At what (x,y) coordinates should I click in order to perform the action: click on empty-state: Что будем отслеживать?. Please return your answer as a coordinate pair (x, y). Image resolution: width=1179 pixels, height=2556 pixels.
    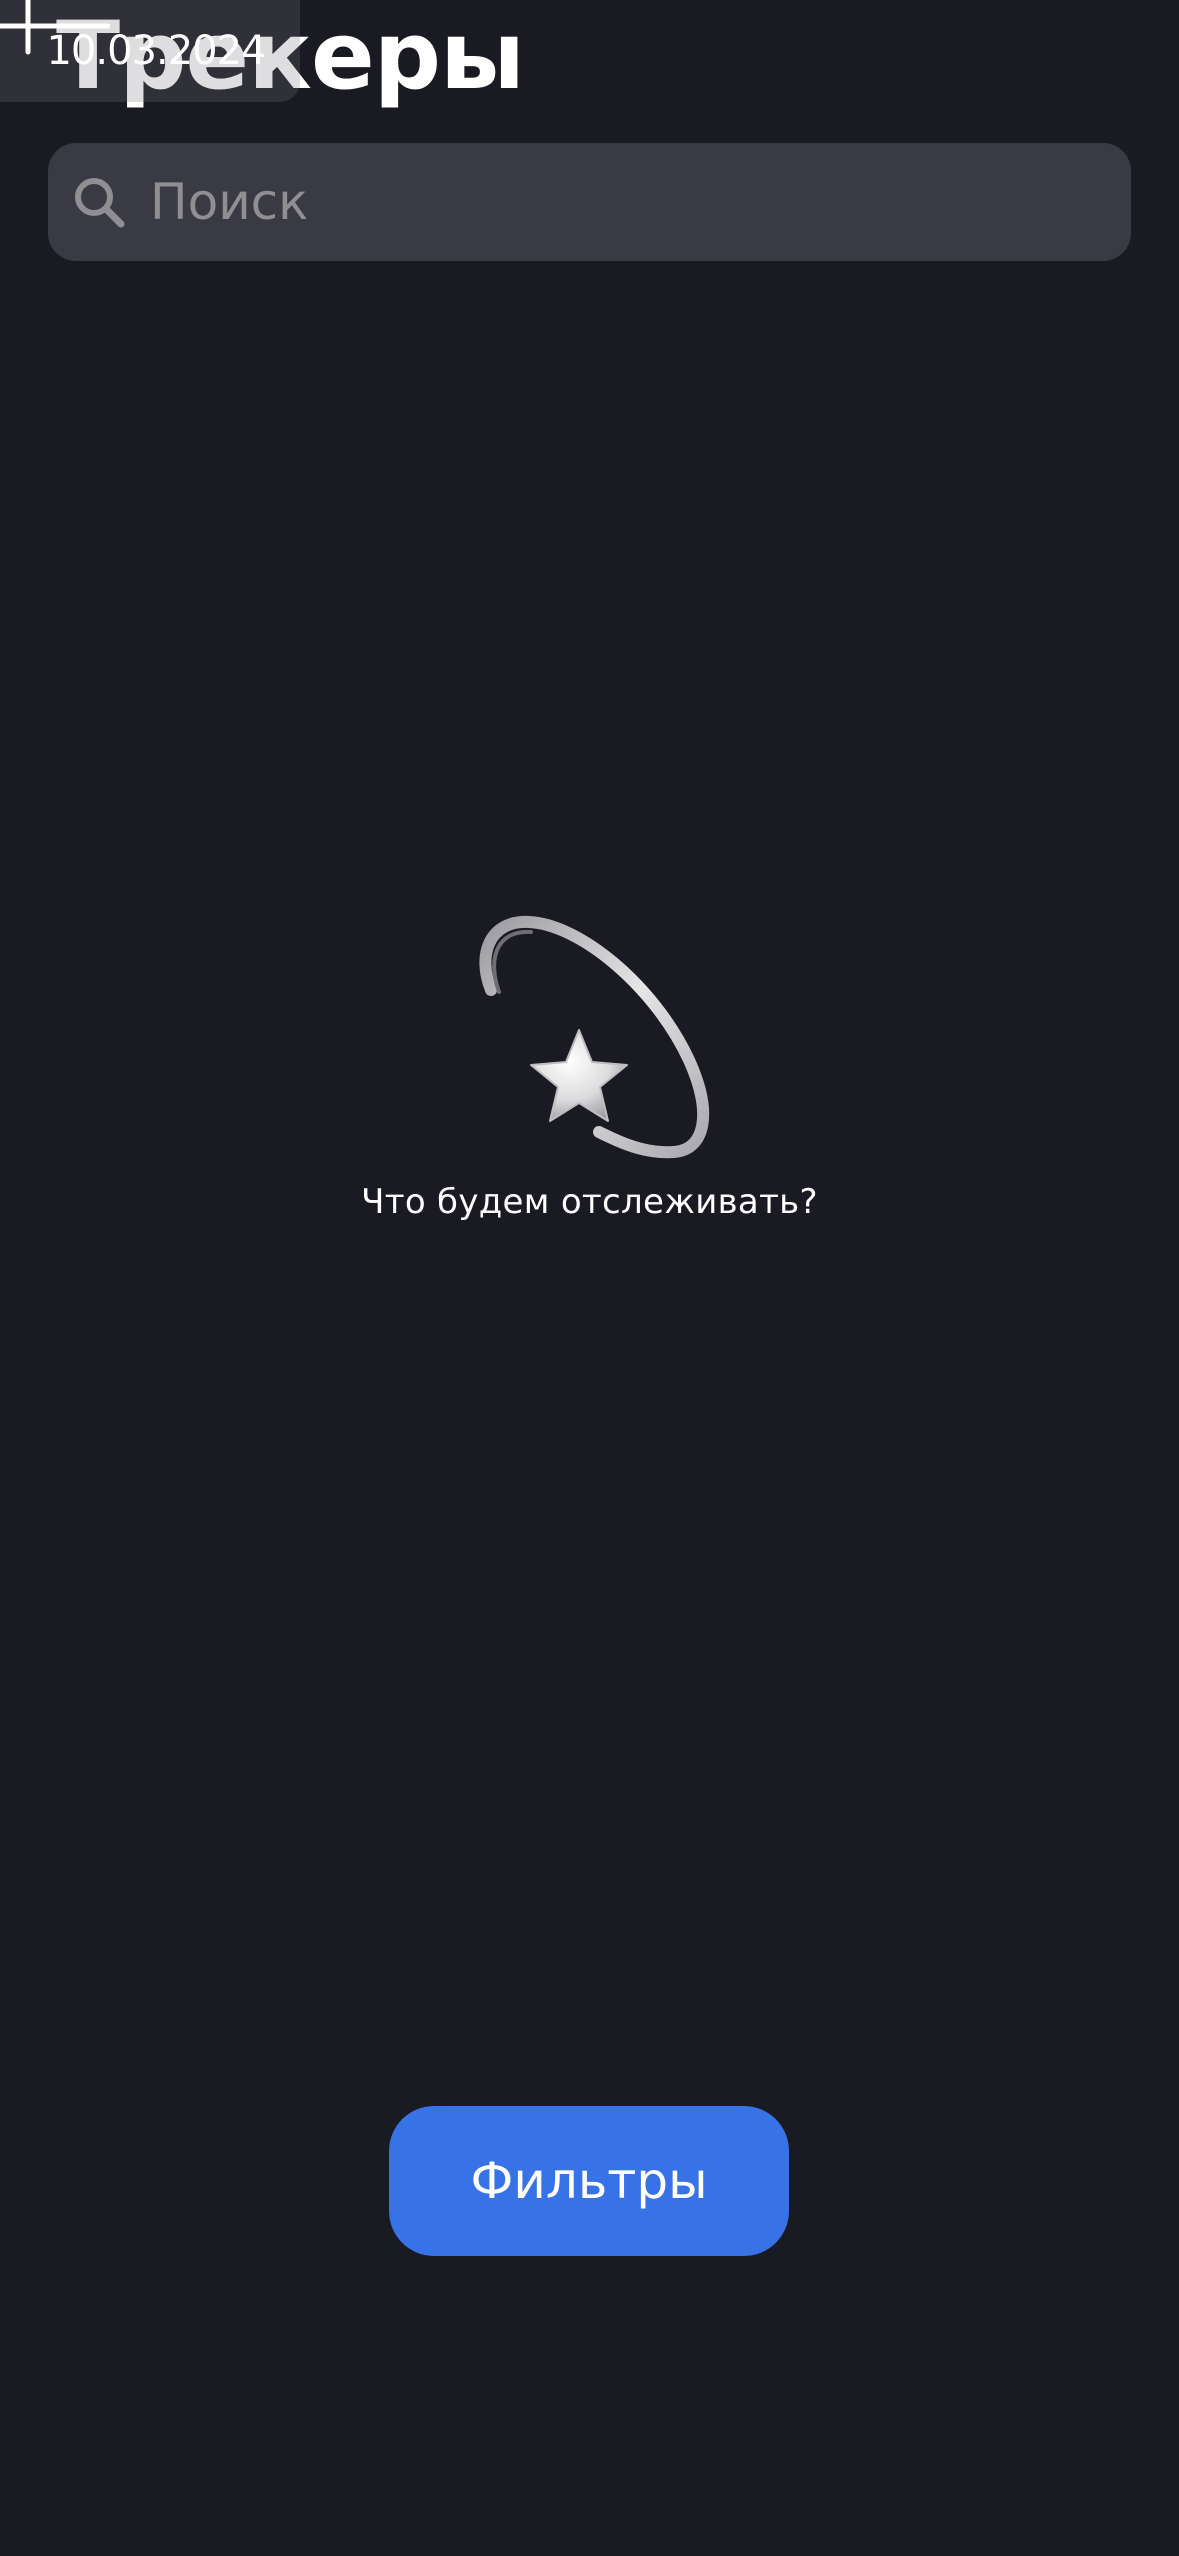
    Looking at the image, I should click on (589, 1066).